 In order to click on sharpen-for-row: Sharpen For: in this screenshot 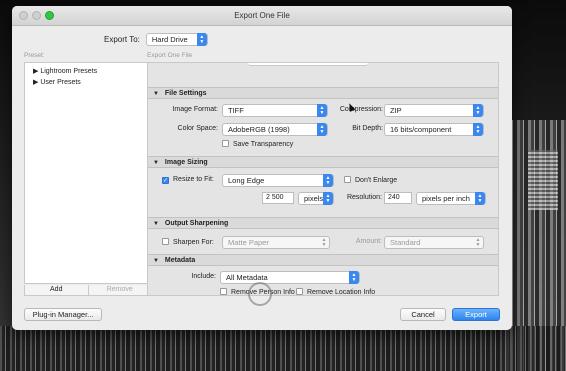, I will do `click(188, 242)`.